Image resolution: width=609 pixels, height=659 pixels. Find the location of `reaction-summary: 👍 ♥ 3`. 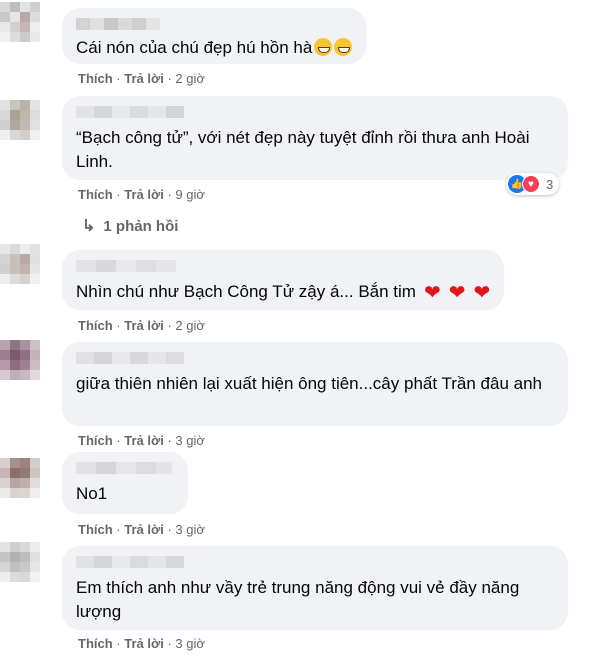

reaction-summary: 👍 ♥ 3 is located at coordinates (533, 184).